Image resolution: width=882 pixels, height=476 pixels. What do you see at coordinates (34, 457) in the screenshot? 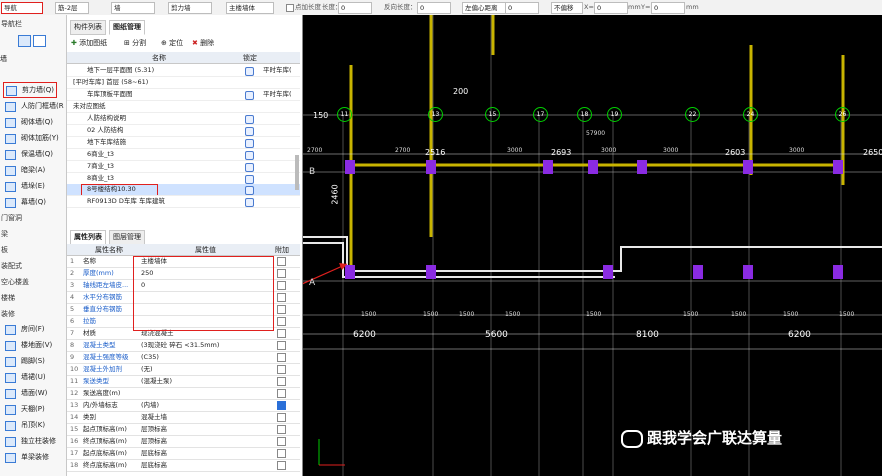
I see `sidebar-item-beam-finish: 单梁装修` at bounding box center [34, 457].